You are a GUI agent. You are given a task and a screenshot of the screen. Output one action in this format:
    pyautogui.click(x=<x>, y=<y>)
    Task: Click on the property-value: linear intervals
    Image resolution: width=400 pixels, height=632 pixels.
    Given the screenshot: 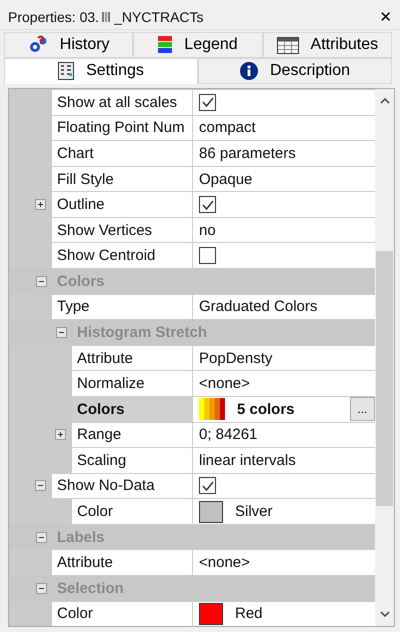 What is the action you would take?
    pyautogui.click(x=247, y=460)
    